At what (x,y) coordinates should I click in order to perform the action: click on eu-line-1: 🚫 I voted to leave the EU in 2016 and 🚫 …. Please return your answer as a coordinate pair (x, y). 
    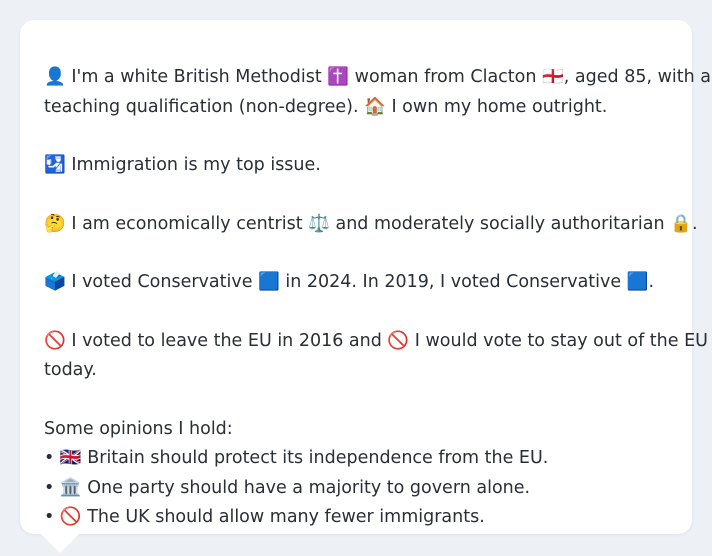
    Looking at the image, I should click on (376, 340).